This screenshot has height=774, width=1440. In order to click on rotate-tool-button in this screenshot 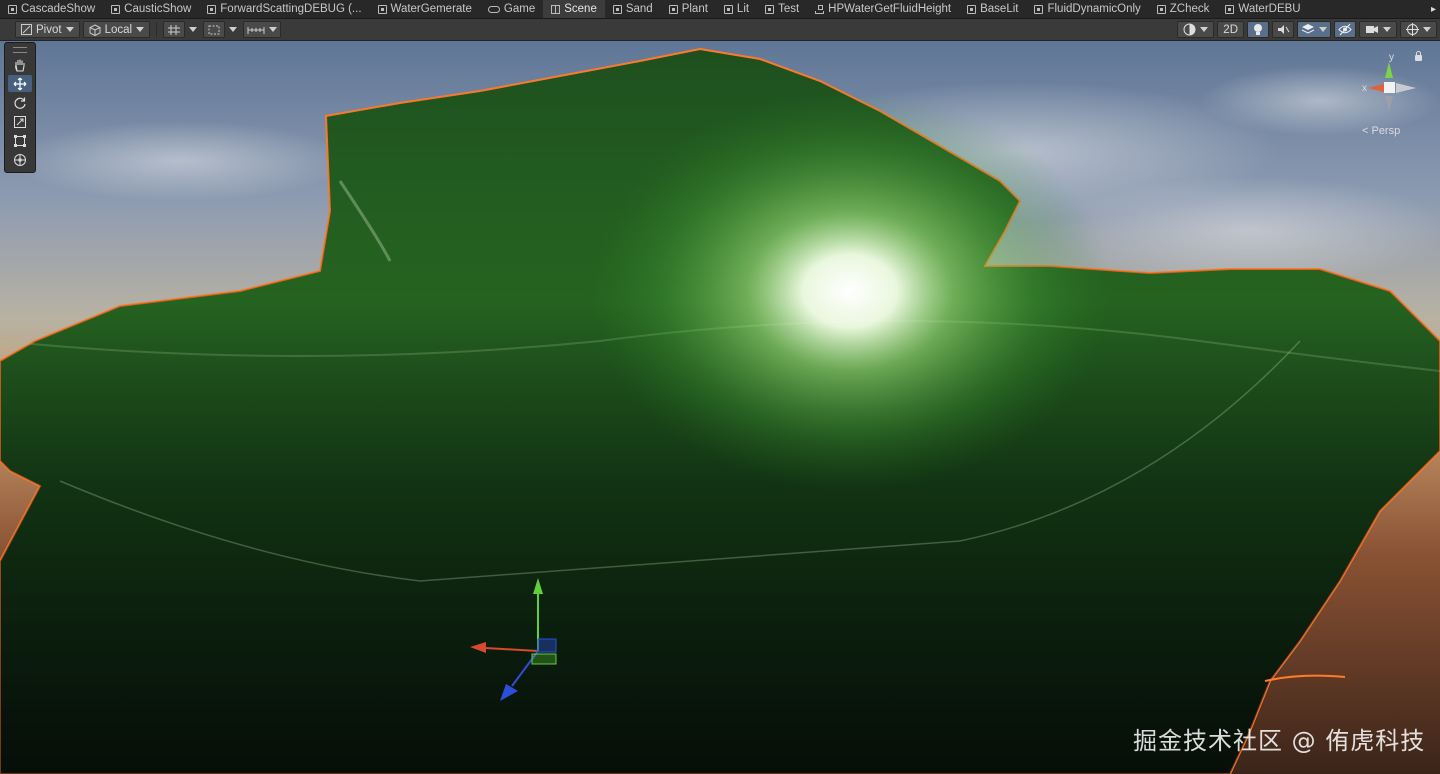, I will do `click(20, 102)`.